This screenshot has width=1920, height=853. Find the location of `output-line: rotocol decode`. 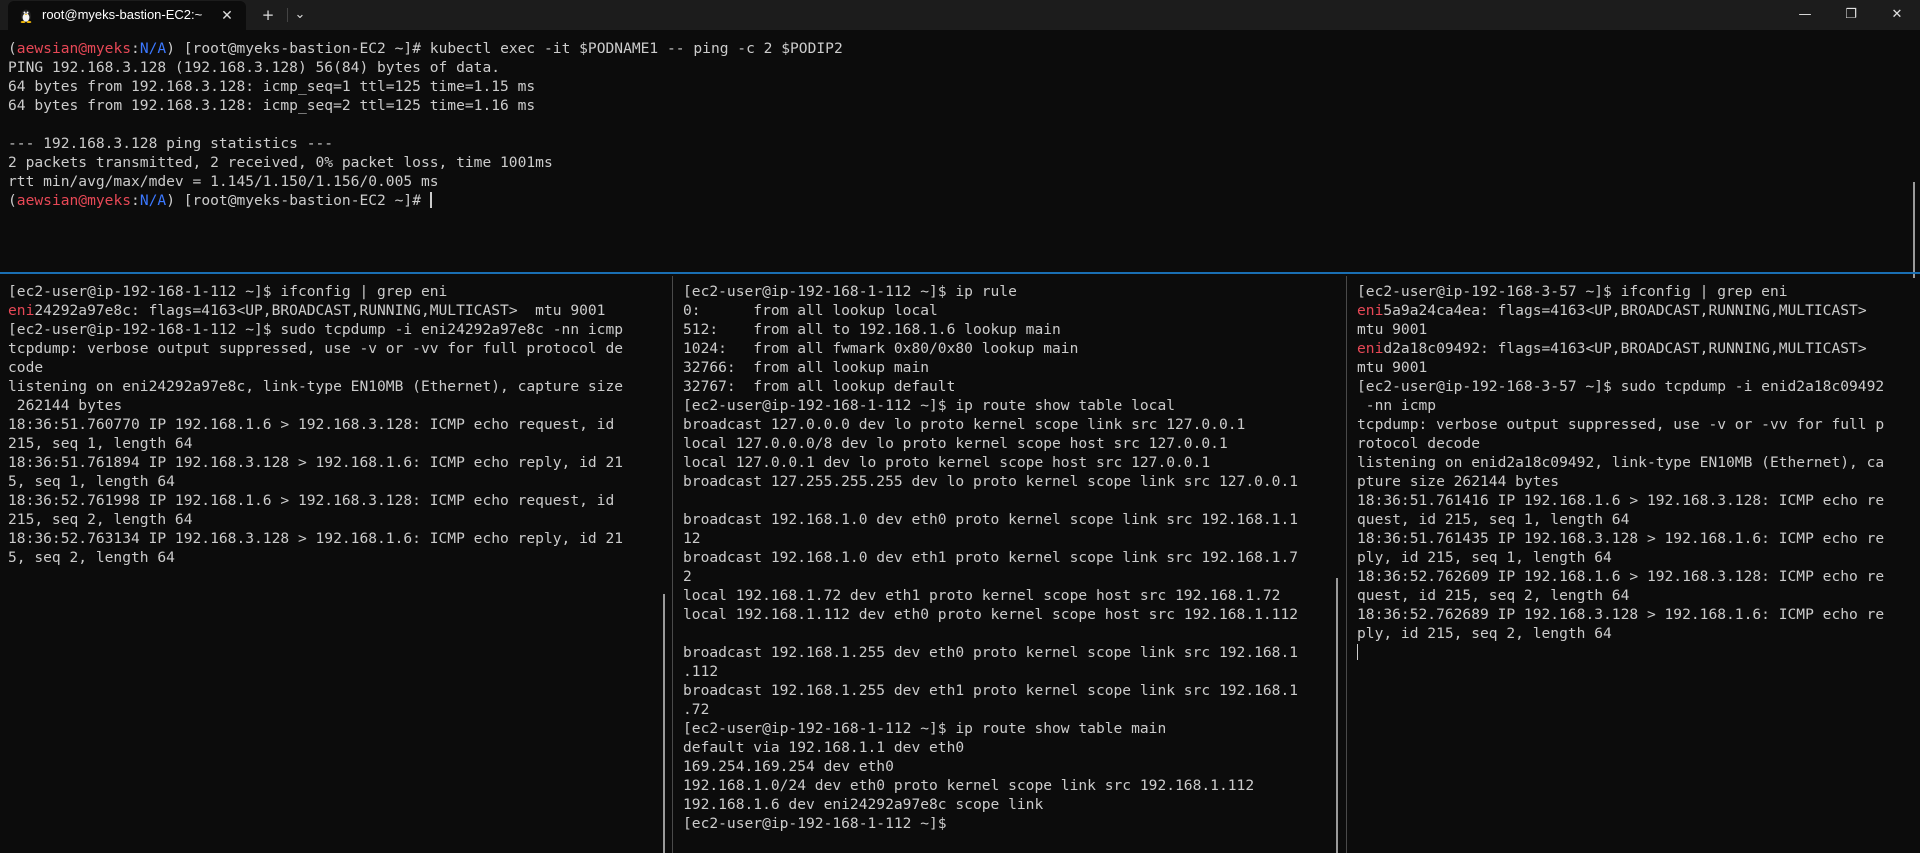

output-line: rotocol decode is located at coordinates (1419, 443).